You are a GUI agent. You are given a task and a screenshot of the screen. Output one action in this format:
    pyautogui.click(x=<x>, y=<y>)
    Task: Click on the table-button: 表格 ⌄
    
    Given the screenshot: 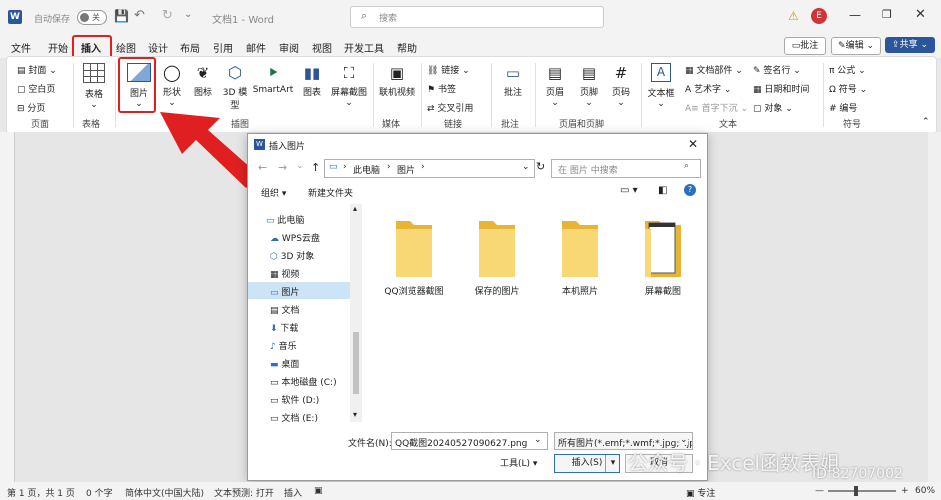 What is the action you would take?
    pyautogui.click(x=94, y=86)
    